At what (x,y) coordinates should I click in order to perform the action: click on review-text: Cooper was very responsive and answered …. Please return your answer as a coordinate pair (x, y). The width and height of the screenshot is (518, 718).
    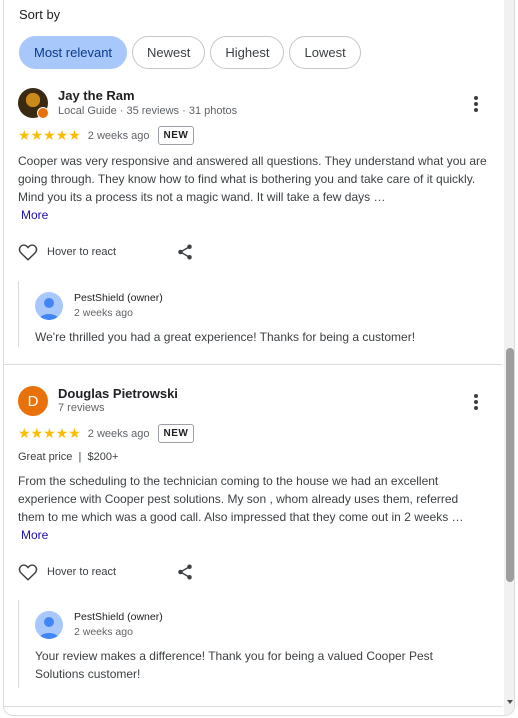
    Looking at the image, I should click on (252, 179).